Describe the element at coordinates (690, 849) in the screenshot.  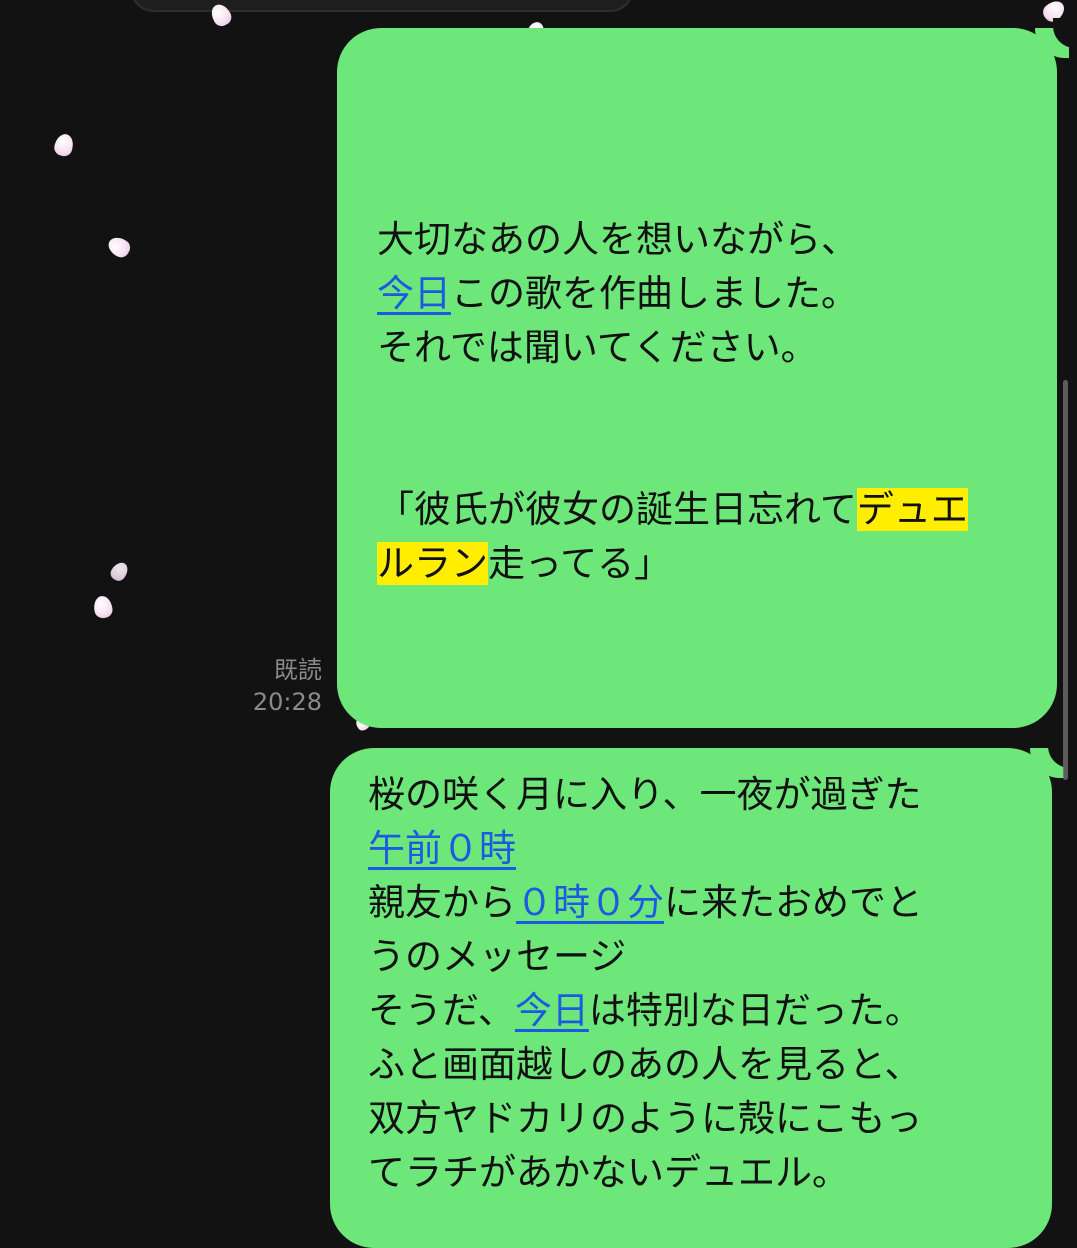
I see `message-line: 午前０時` at that location.